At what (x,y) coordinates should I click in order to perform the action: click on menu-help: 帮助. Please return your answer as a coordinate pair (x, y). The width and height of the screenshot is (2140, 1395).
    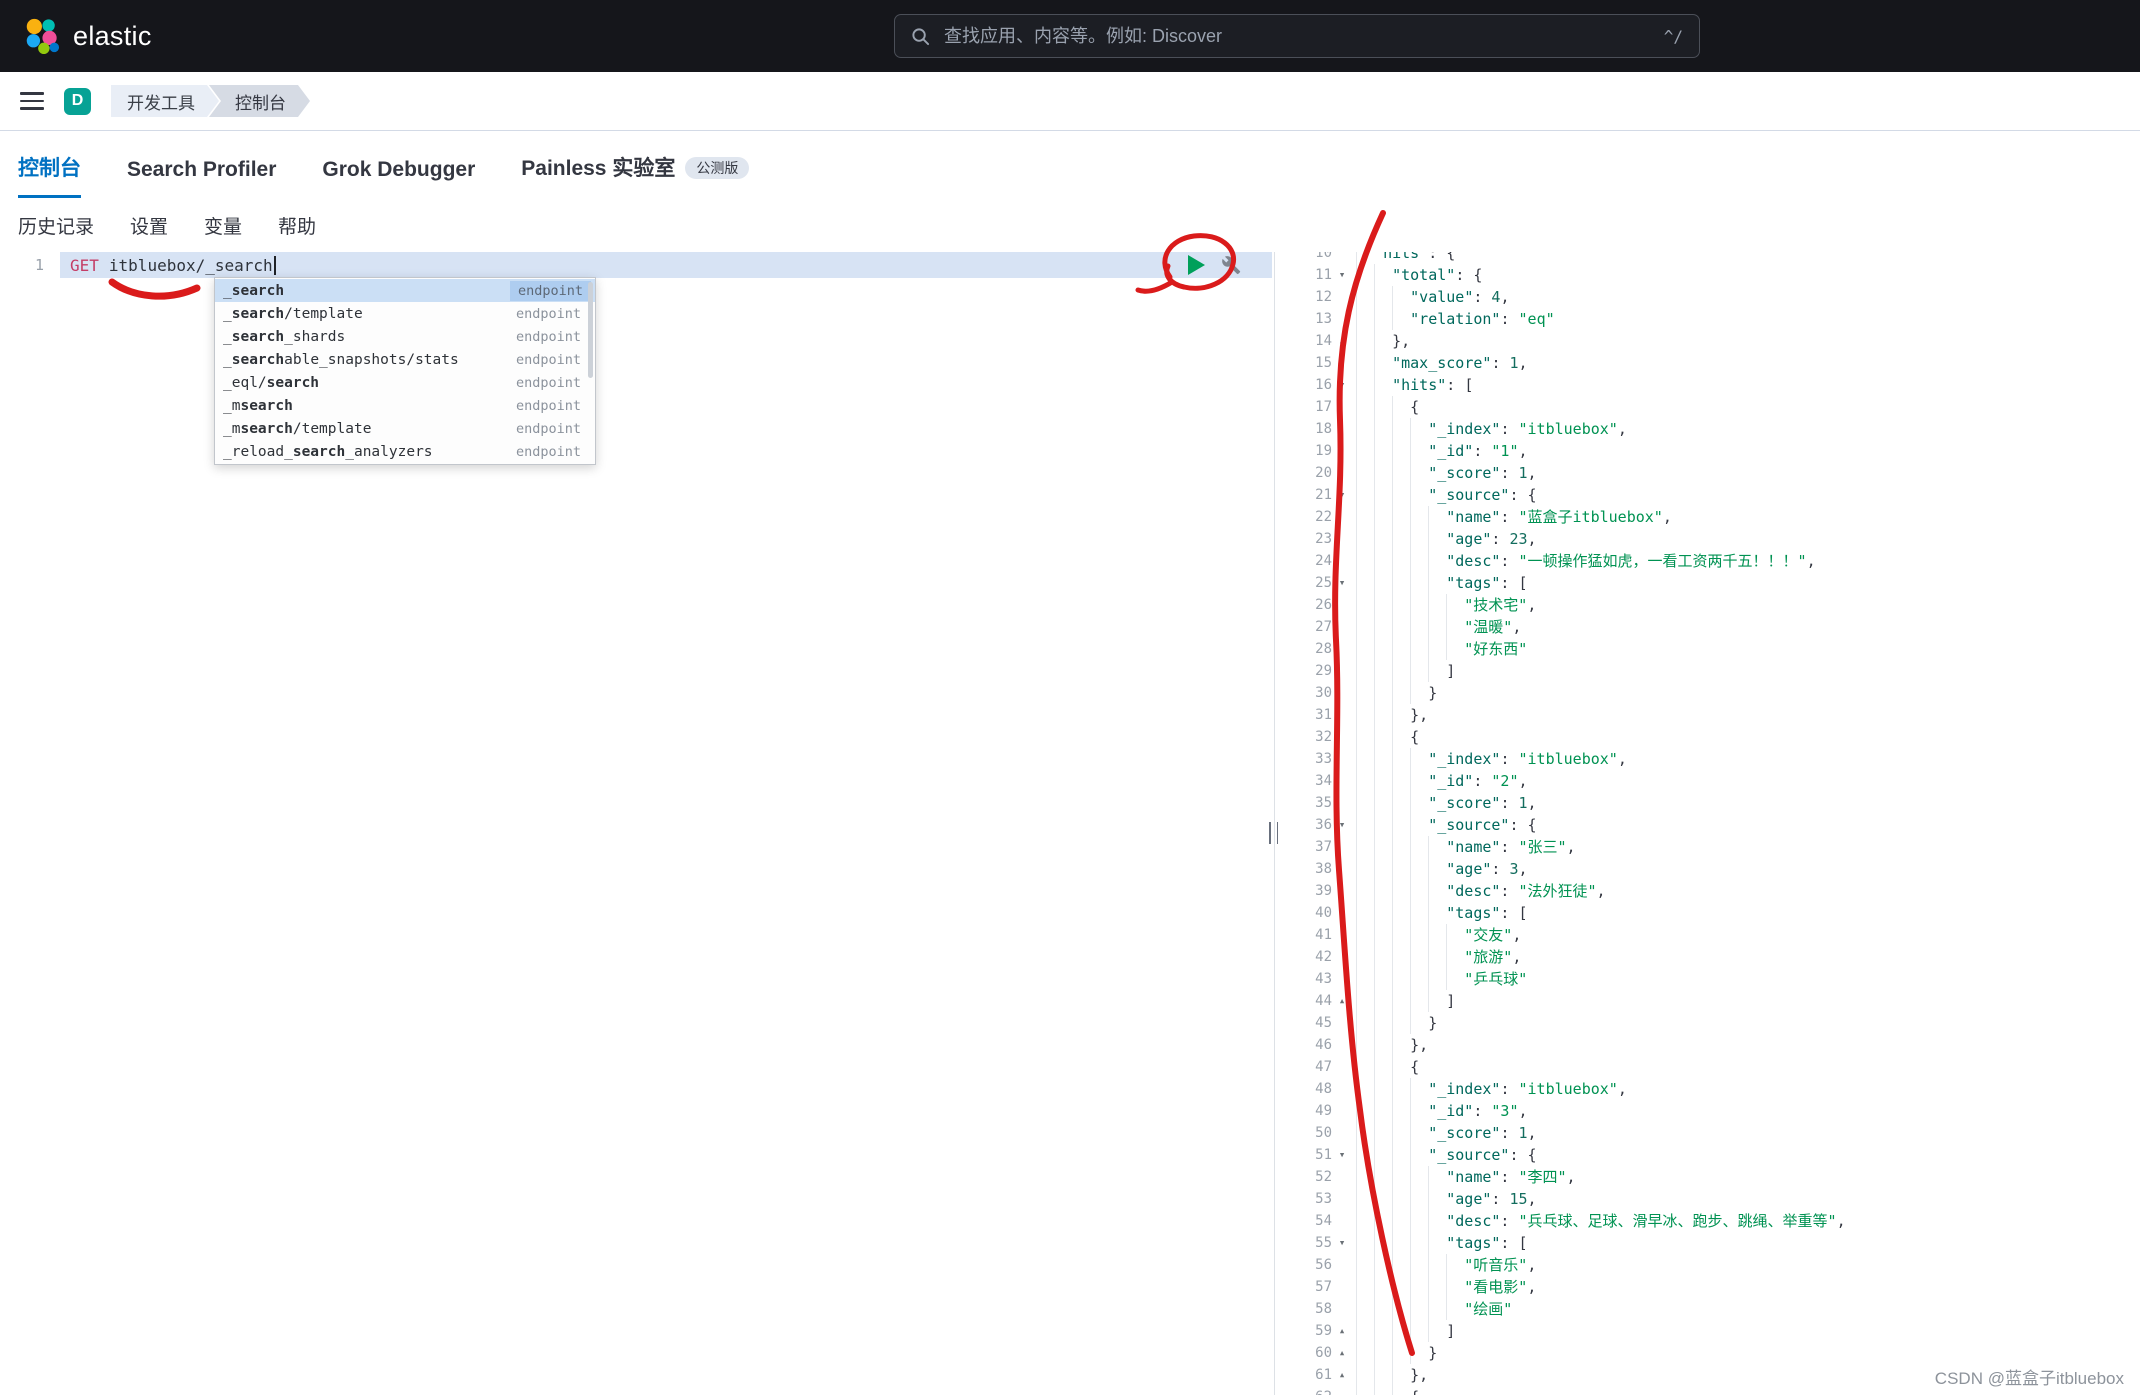
    Looking at the image, I should click on (297, 225).